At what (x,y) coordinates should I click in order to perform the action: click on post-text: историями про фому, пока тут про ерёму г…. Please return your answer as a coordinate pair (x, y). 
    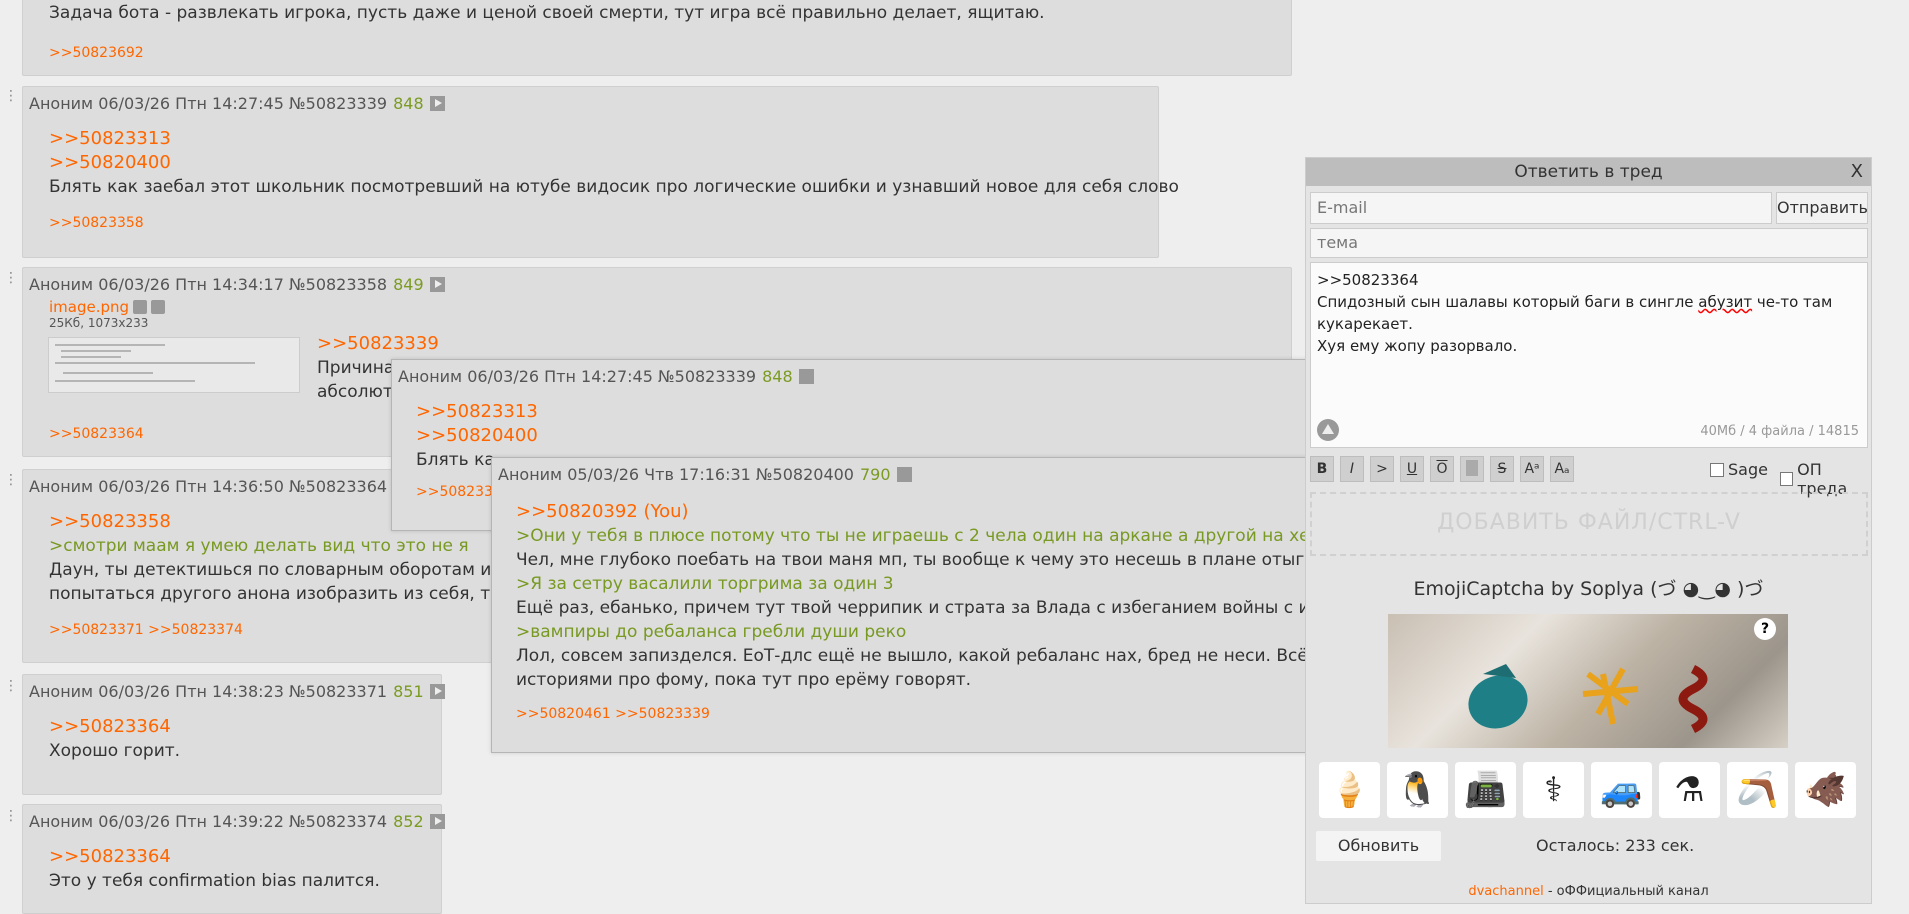
    Looking at the image, I should click on (744, 680).